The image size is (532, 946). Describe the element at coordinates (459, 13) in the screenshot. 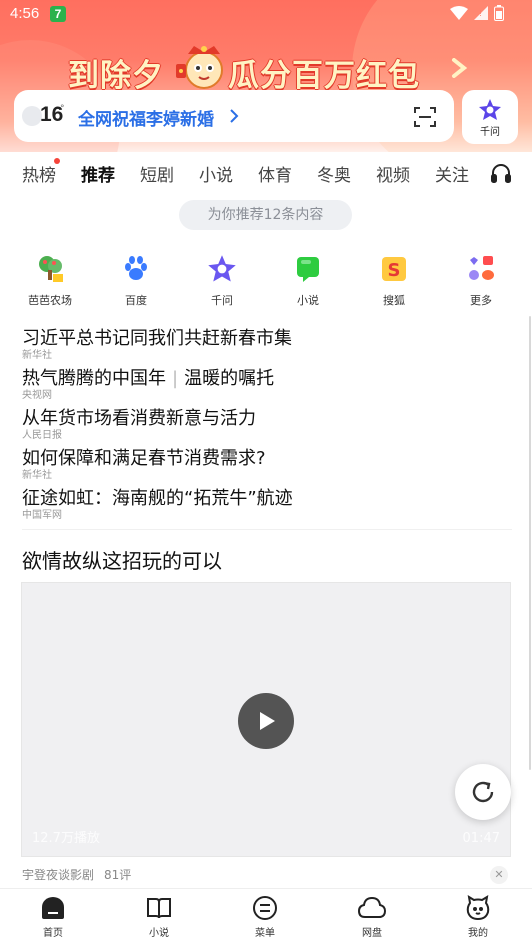

I see `wifi-icon` at that location.